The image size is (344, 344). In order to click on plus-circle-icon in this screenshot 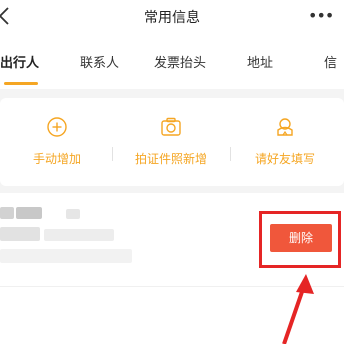, I will do `click(57, 127)`.